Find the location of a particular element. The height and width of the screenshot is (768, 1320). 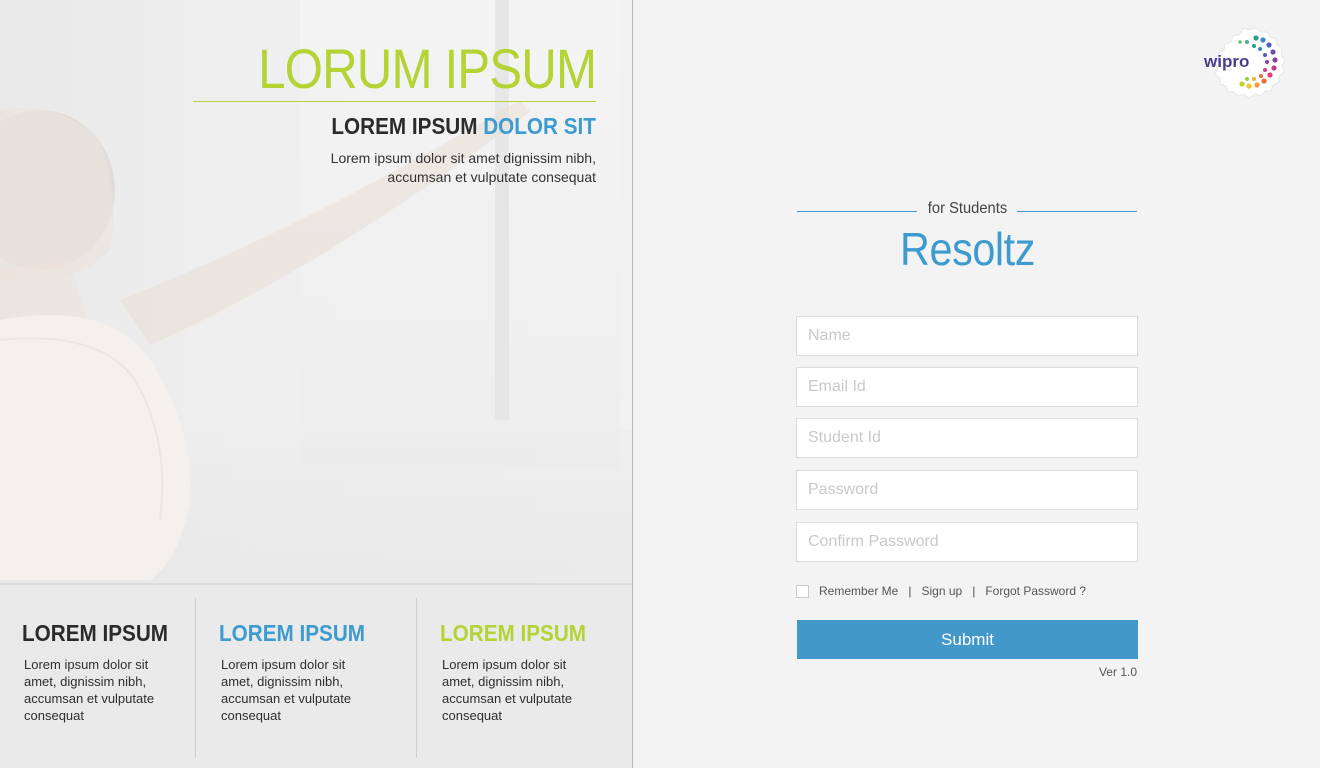

confirm-password-field is located at coordinates (967, 542).